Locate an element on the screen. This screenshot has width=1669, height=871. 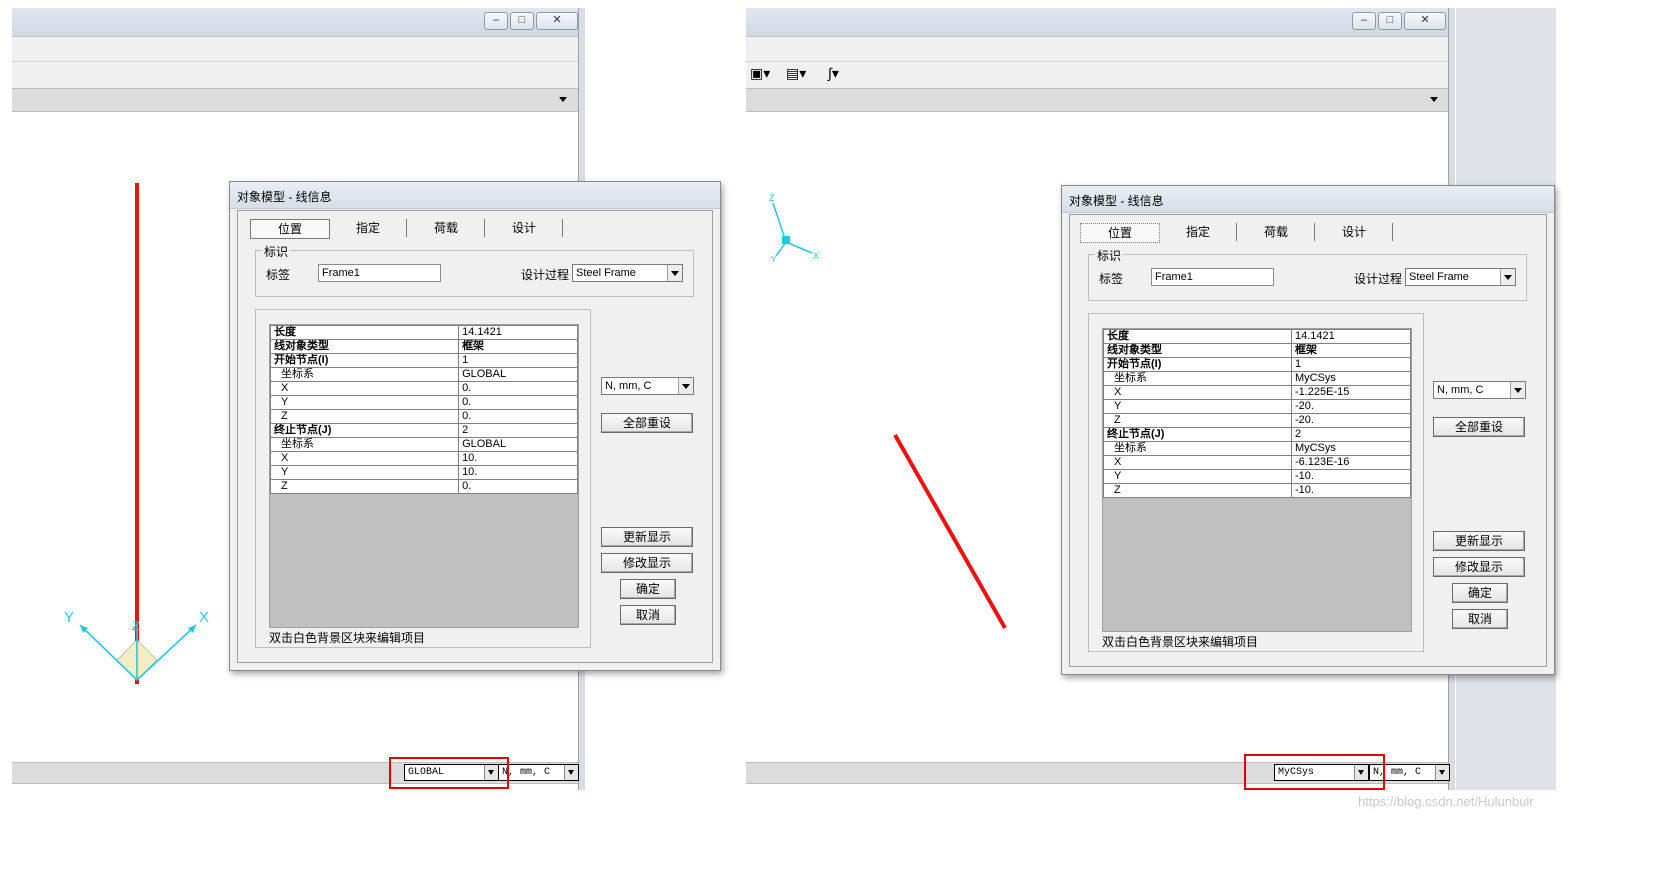
axis-x-label: X is located at coordinates (816, 256).